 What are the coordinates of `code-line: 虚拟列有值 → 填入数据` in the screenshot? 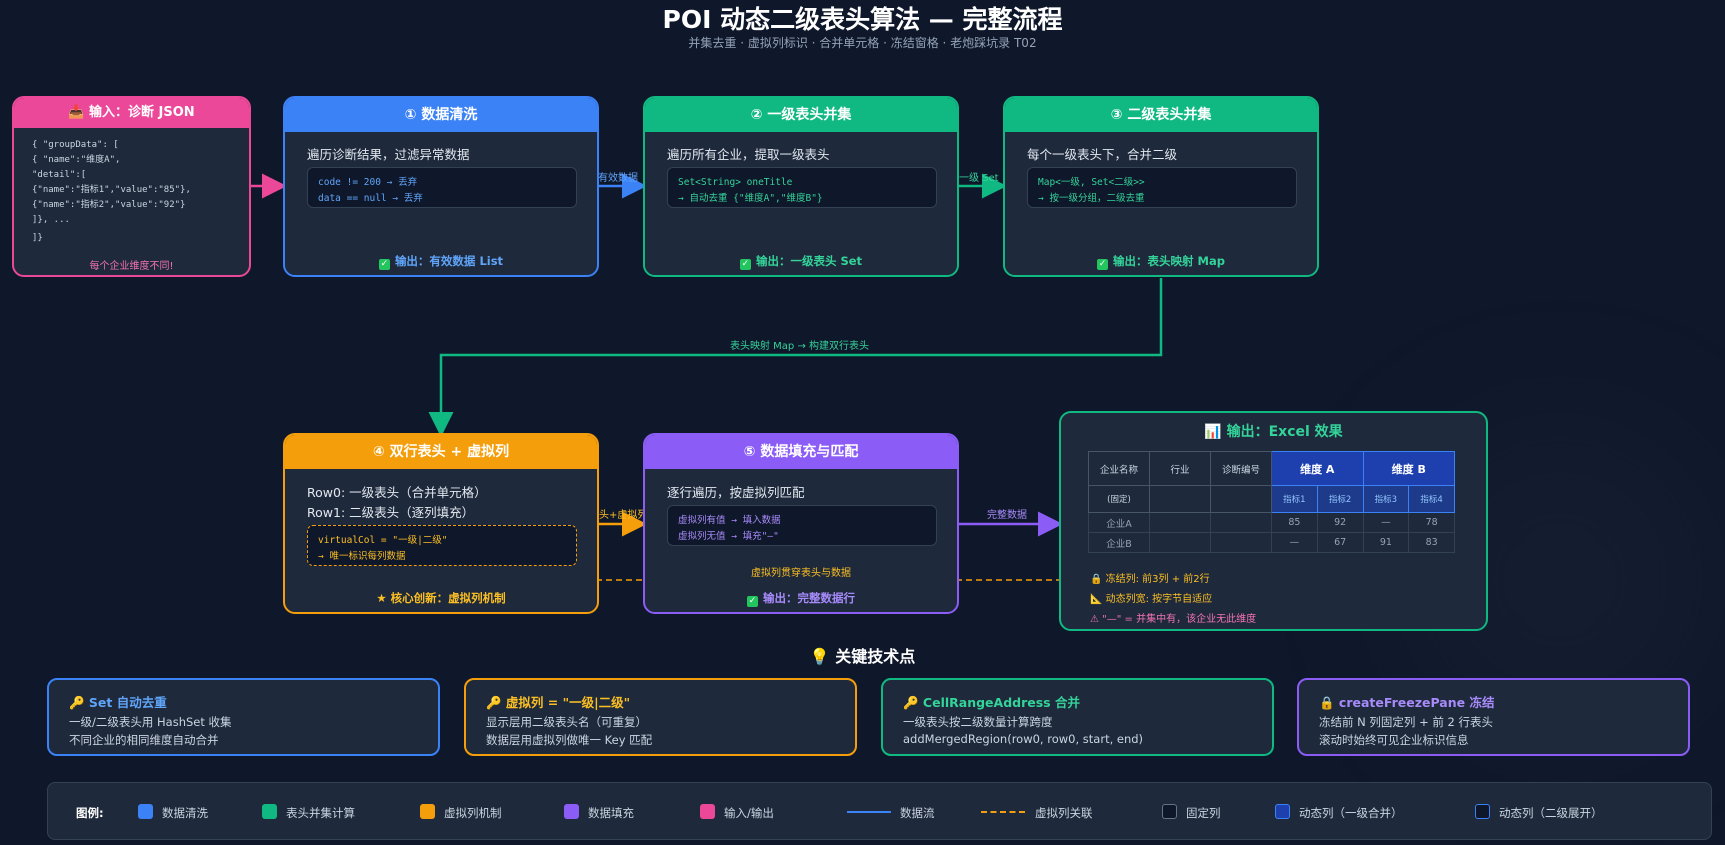 It's located at (729, 520).